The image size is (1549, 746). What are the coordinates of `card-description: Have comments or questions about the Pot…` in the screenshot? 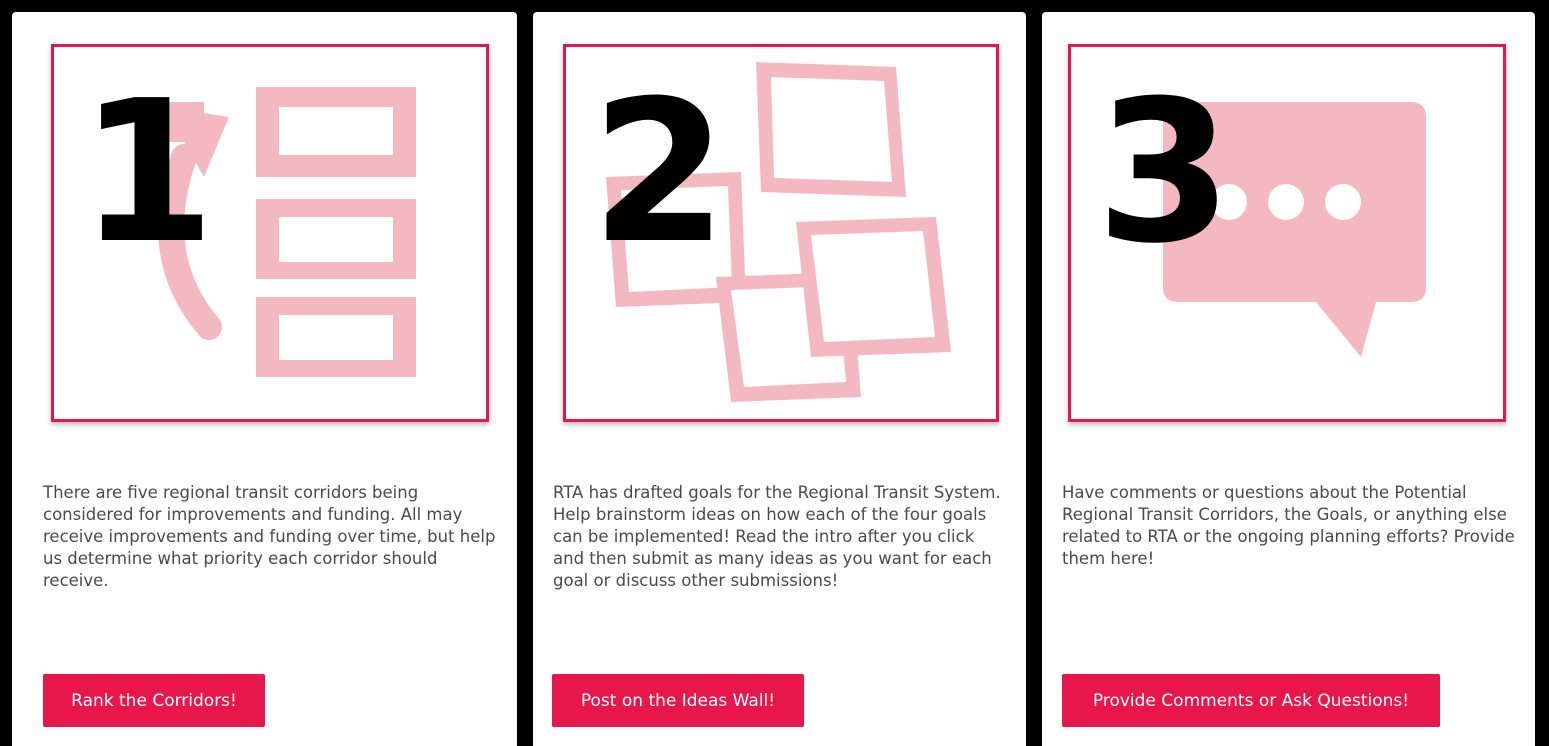 It's located at (1288, 525).